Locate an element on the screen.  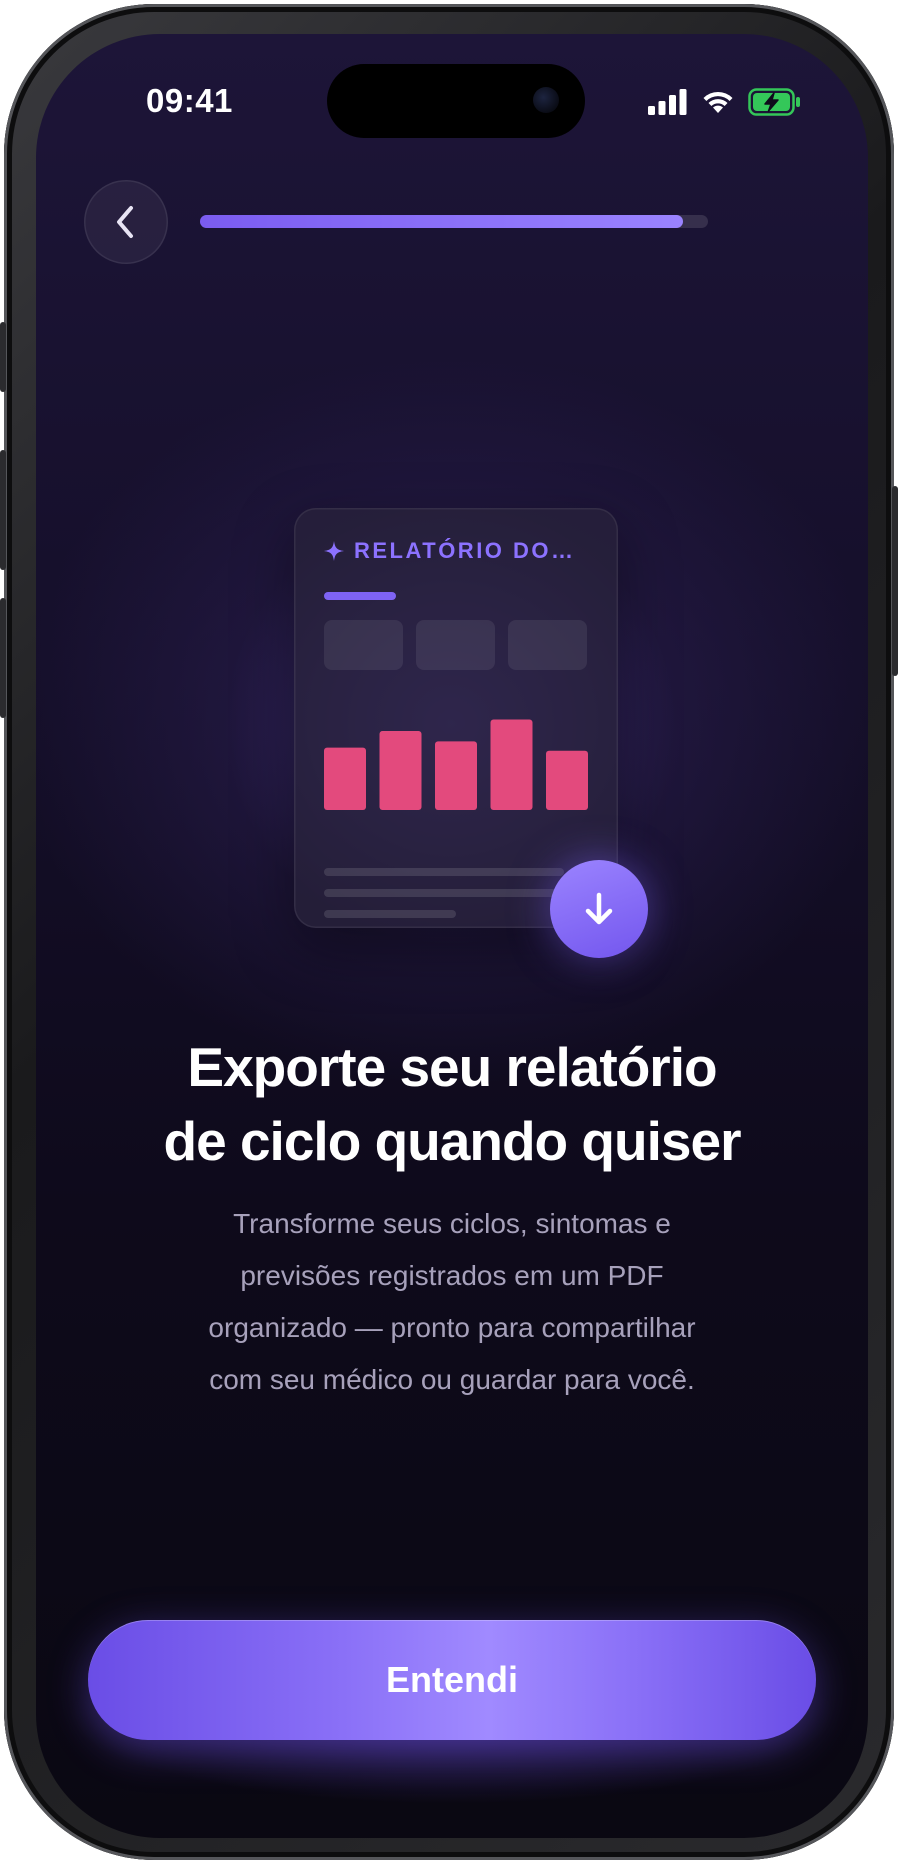
description-line: com seu médico ou guardar para você. is located at coordinates (452, 1379).